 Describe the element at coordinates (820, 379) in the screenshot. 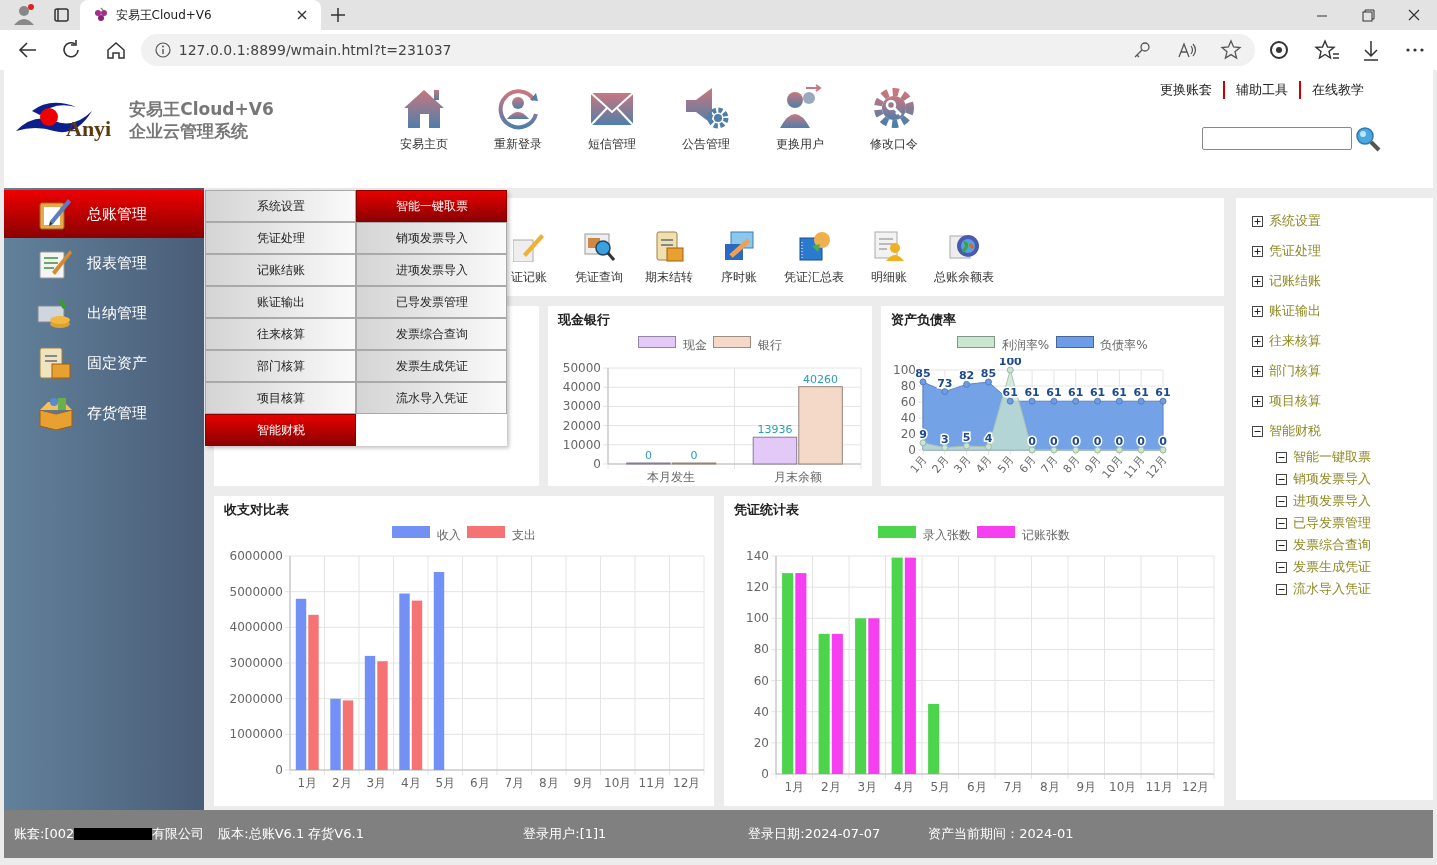

I see `data-label: 40260` at that location.